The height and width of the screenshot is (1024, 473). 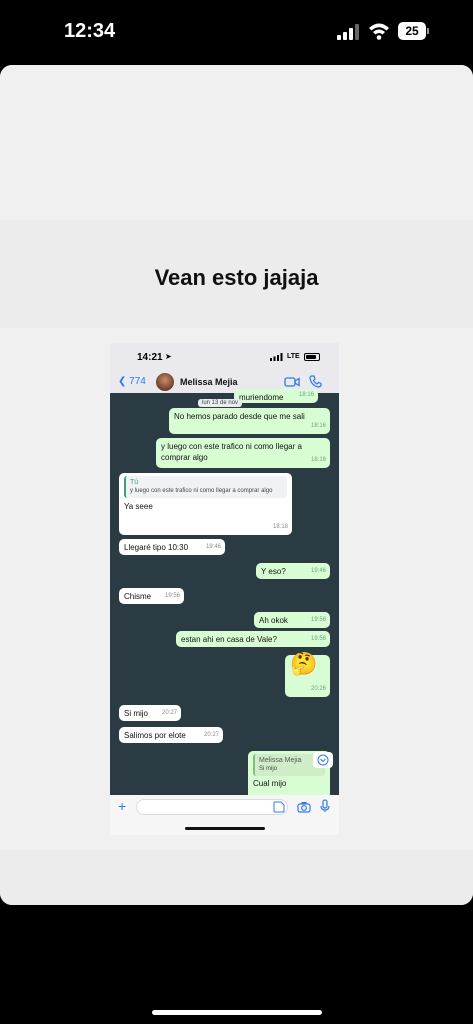 I want to click on message-bubble: estan ahi en casa de Vale? 19:56, so click(x=253, y=639).